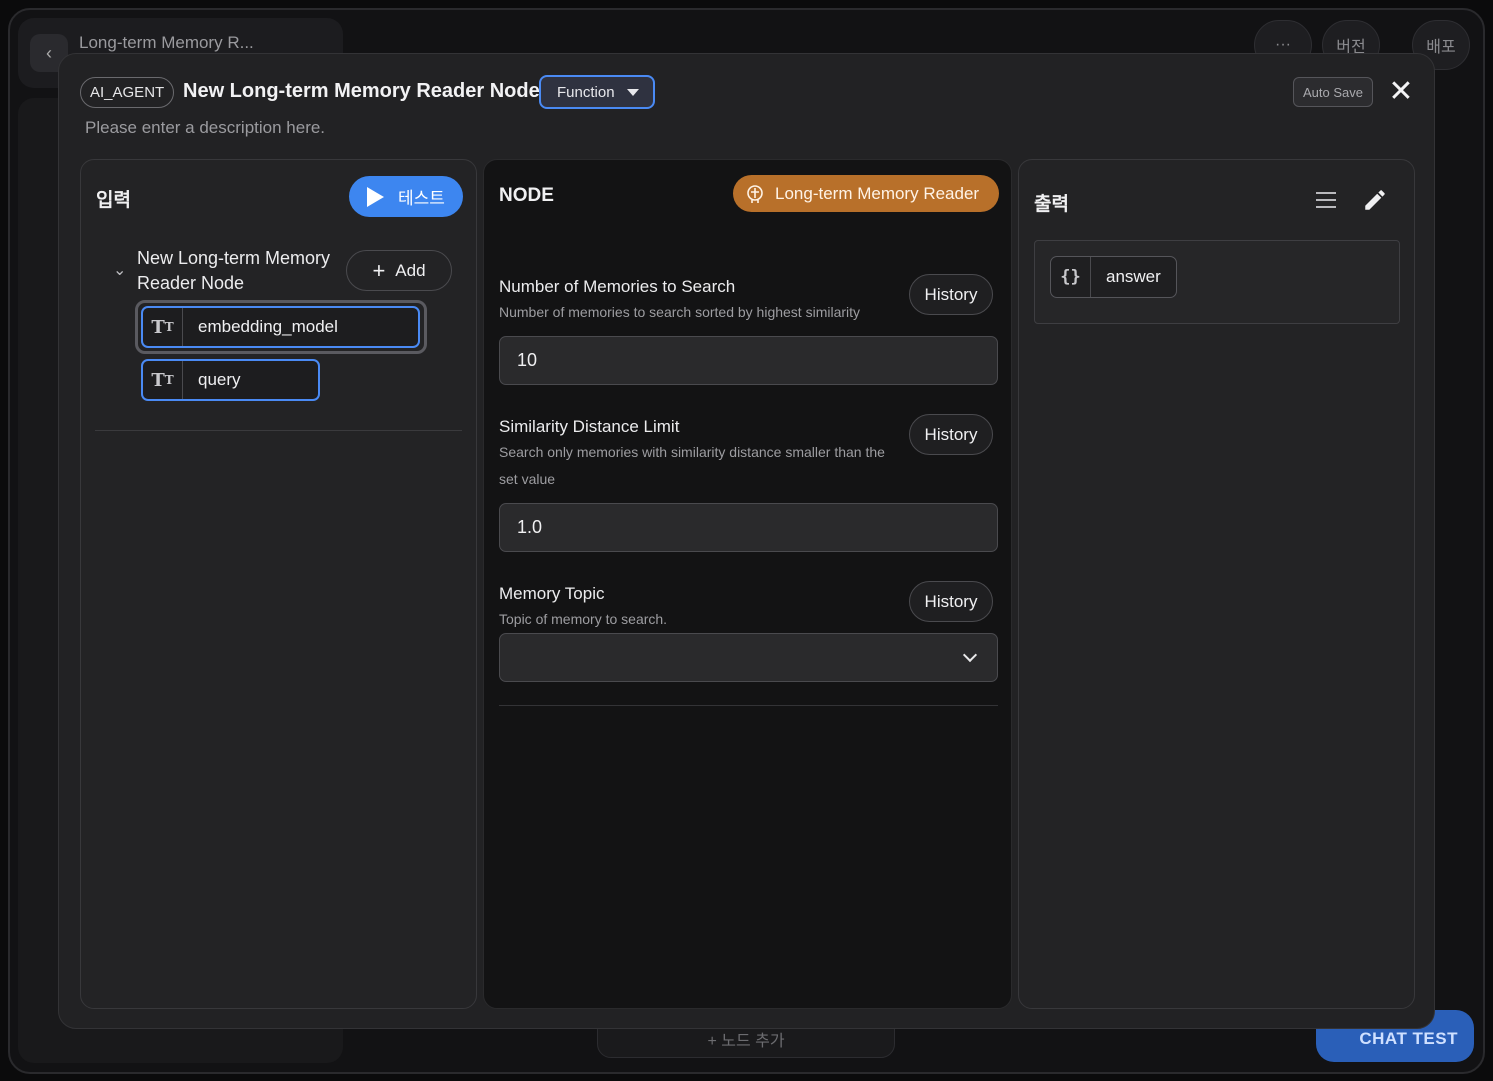 This screenshot has width=1493, height=1081. I want to click on test-button-label: 테스트, so click(421, 198).